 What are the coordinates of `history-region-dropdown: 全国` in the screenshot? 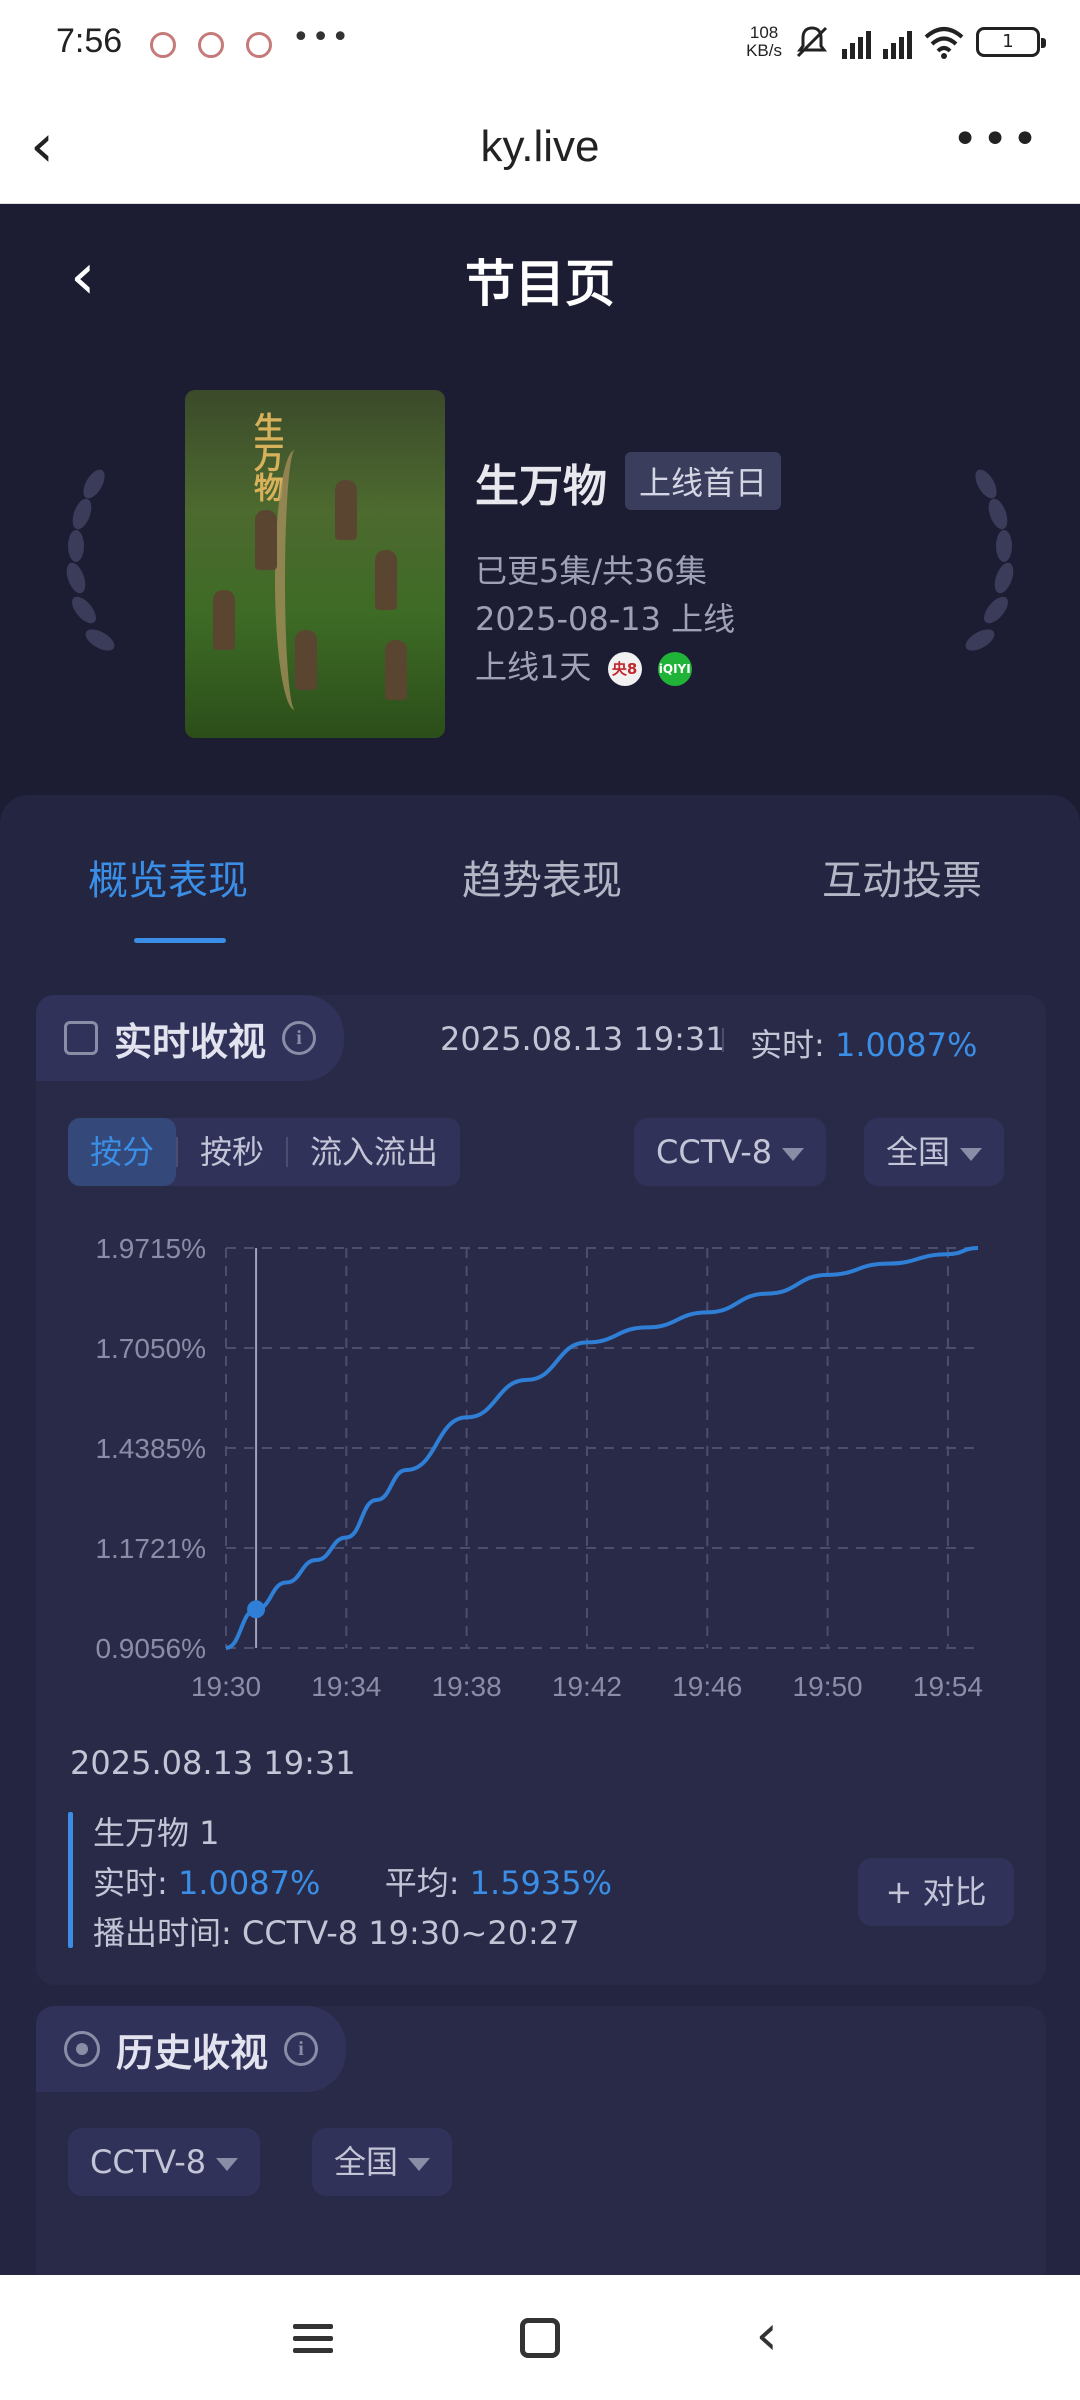 It's located at (382, 2162).